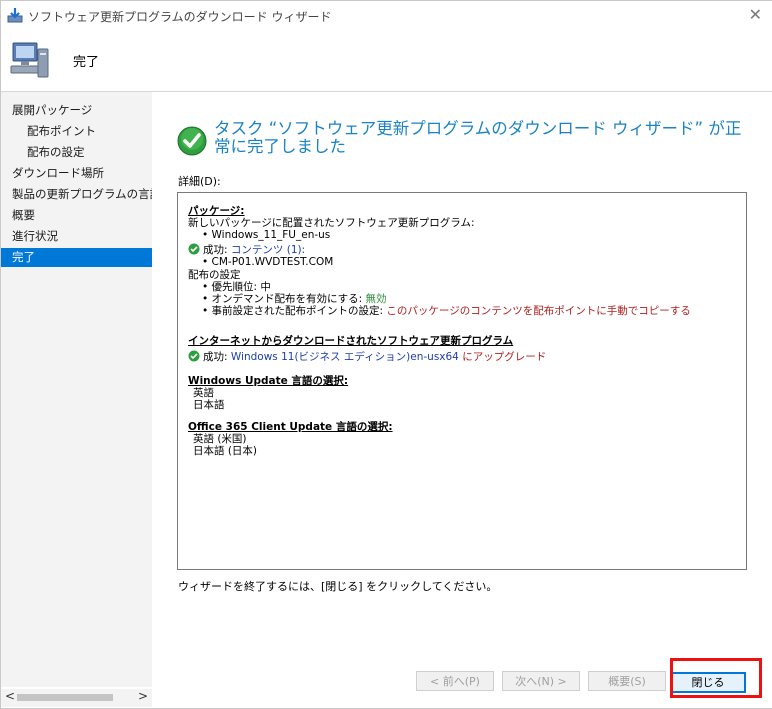 This screenshot has height=709, width=772. Describe the element at coordinates (331, 223) in the screenshot. I see `package-desc: 新しいパッケージに配置されたソフトウェア更新プログラム:` at that location.